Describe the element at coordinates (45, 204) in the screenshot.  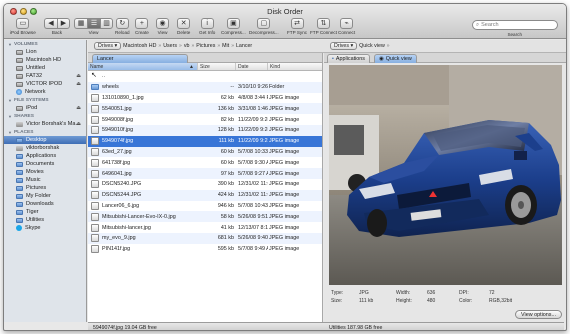
I see `sidebar-item-downloads: Downloads` at that location.